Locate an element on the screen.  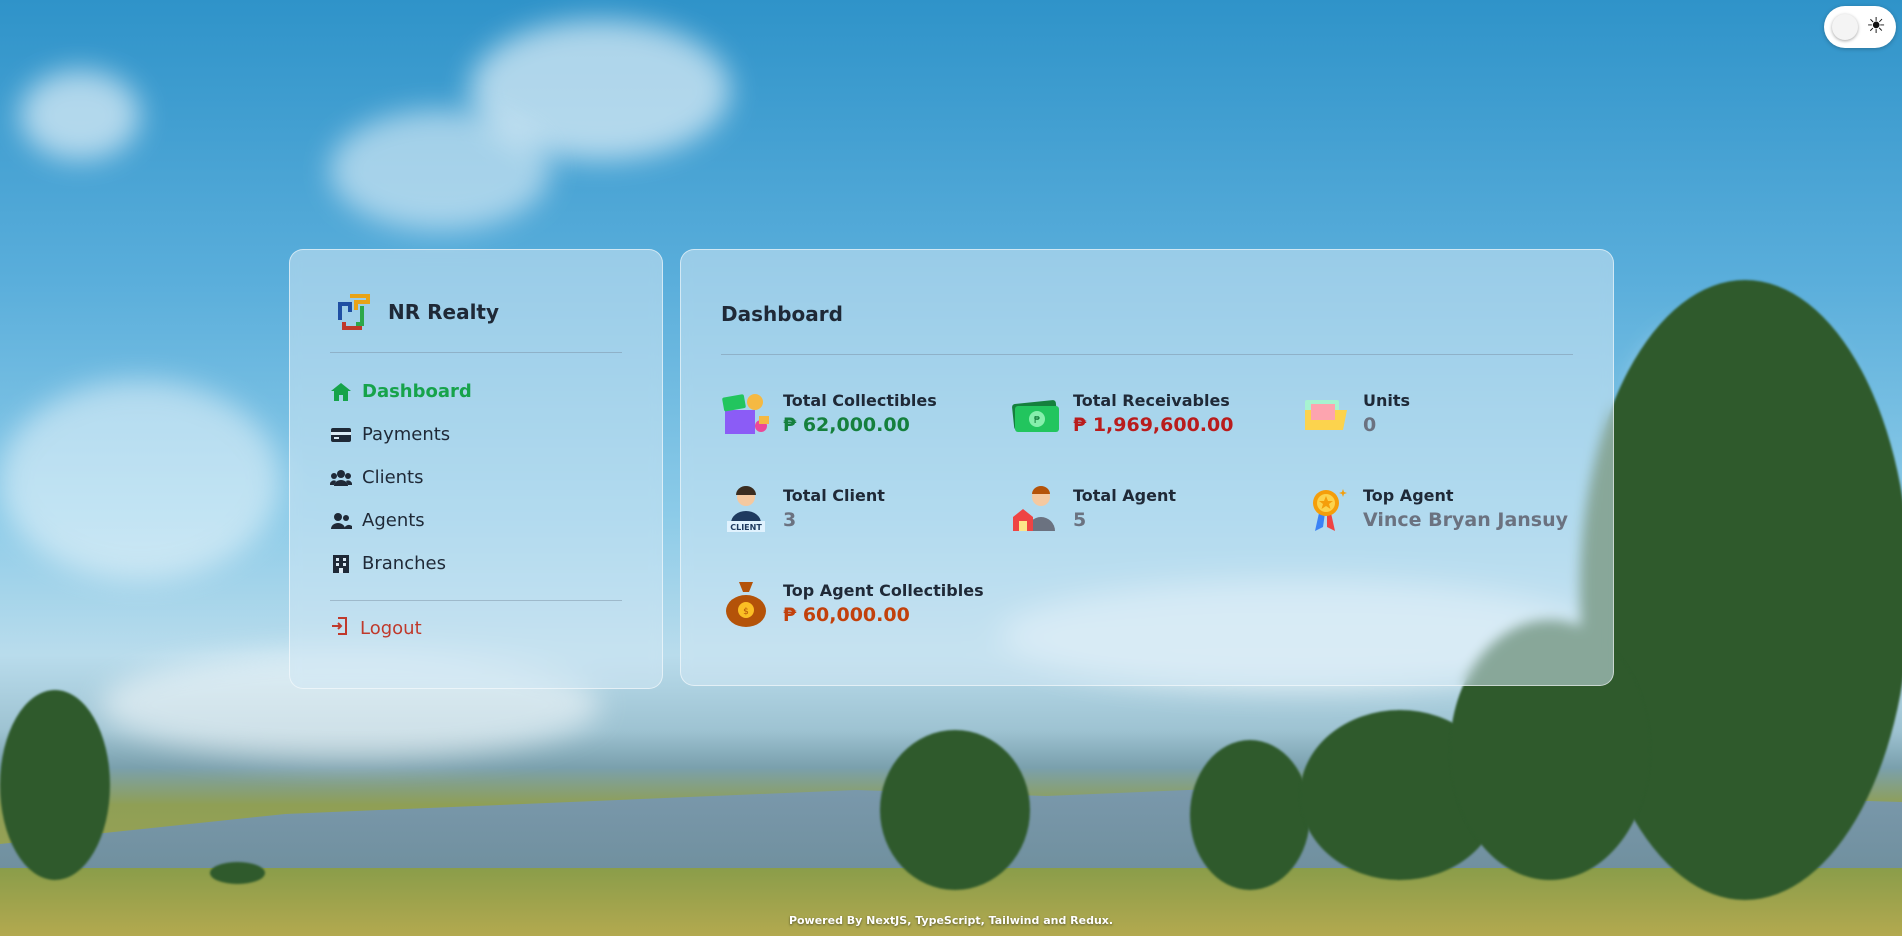
money-bag-icon: $ is located at coordinates (746, 603).